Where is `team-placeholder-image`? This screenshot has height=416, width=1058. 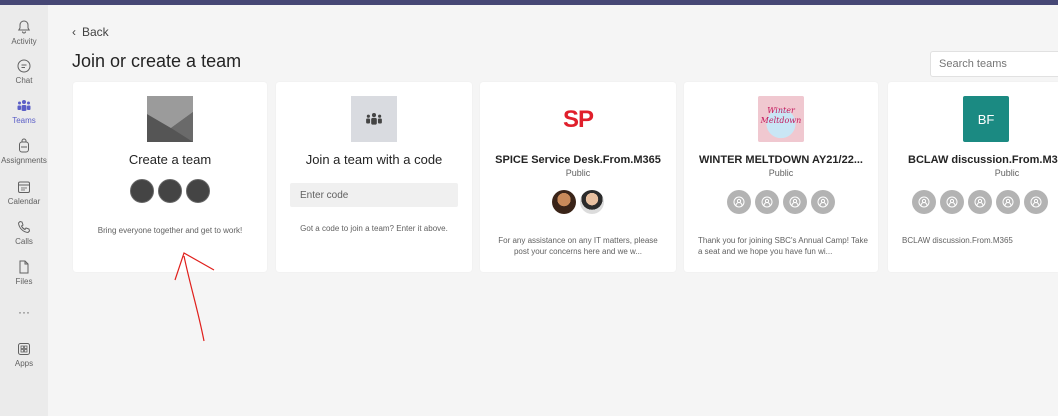 team-placeholder-image is located at coordinates (170, 119).